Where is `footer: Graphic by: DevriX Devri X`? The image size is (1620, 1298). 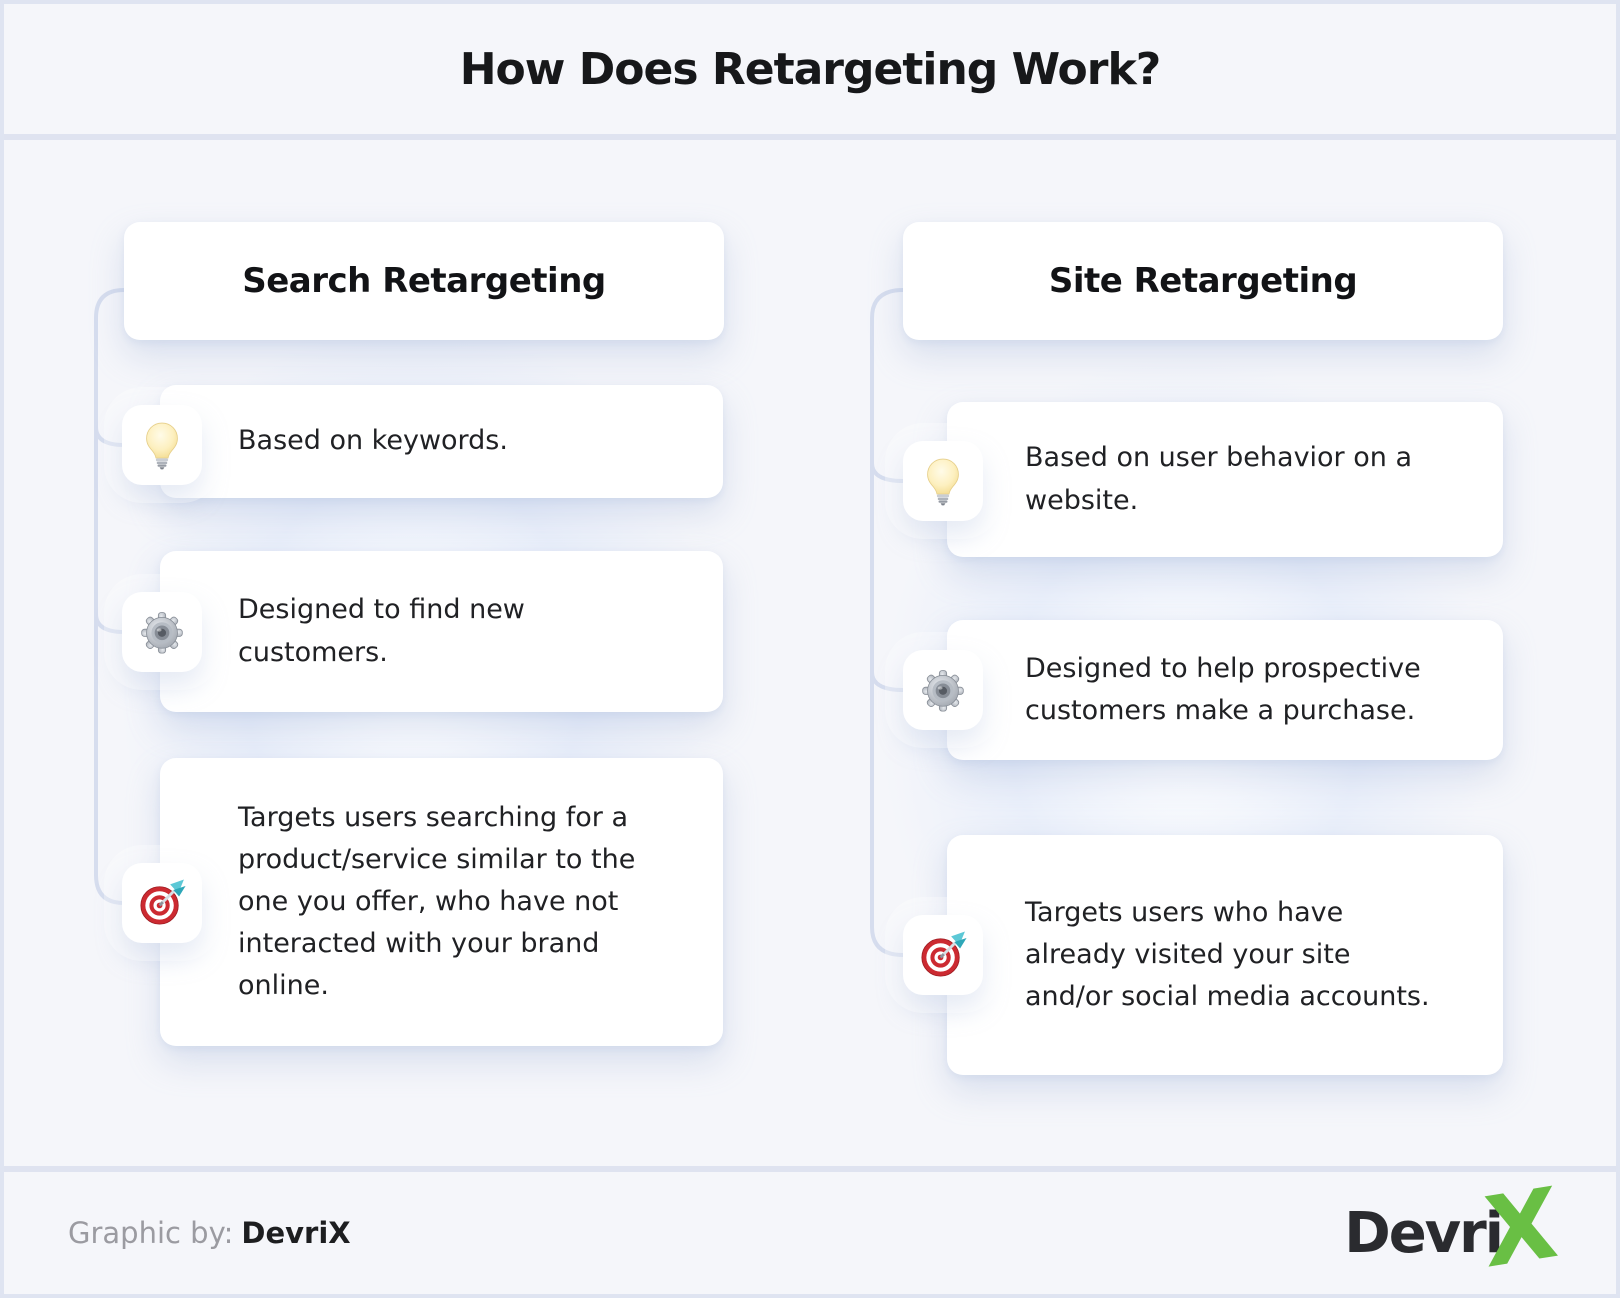 footer: Graphic by: DevriX Devri X is located at coordinates (810, 1230).